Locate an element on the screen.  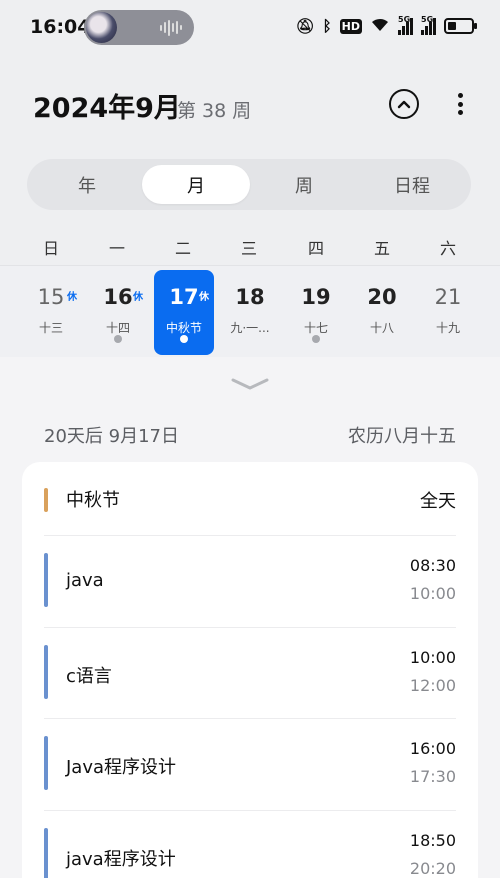
chevron-down-handle-icon is located at coordinates (250, 384).